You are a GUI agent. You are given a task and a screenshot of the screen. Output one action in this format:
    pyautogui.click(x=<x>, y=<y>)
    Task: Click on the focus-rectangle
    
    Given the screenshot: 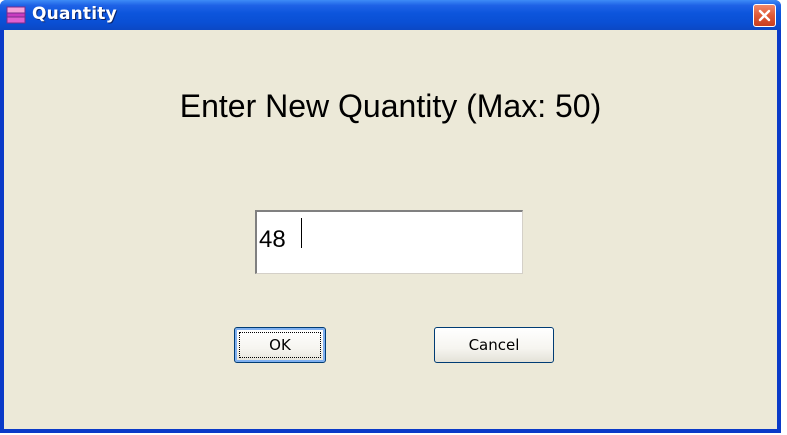 What is the action you would take?
    pyautogui.click(x=280, y=345)
    